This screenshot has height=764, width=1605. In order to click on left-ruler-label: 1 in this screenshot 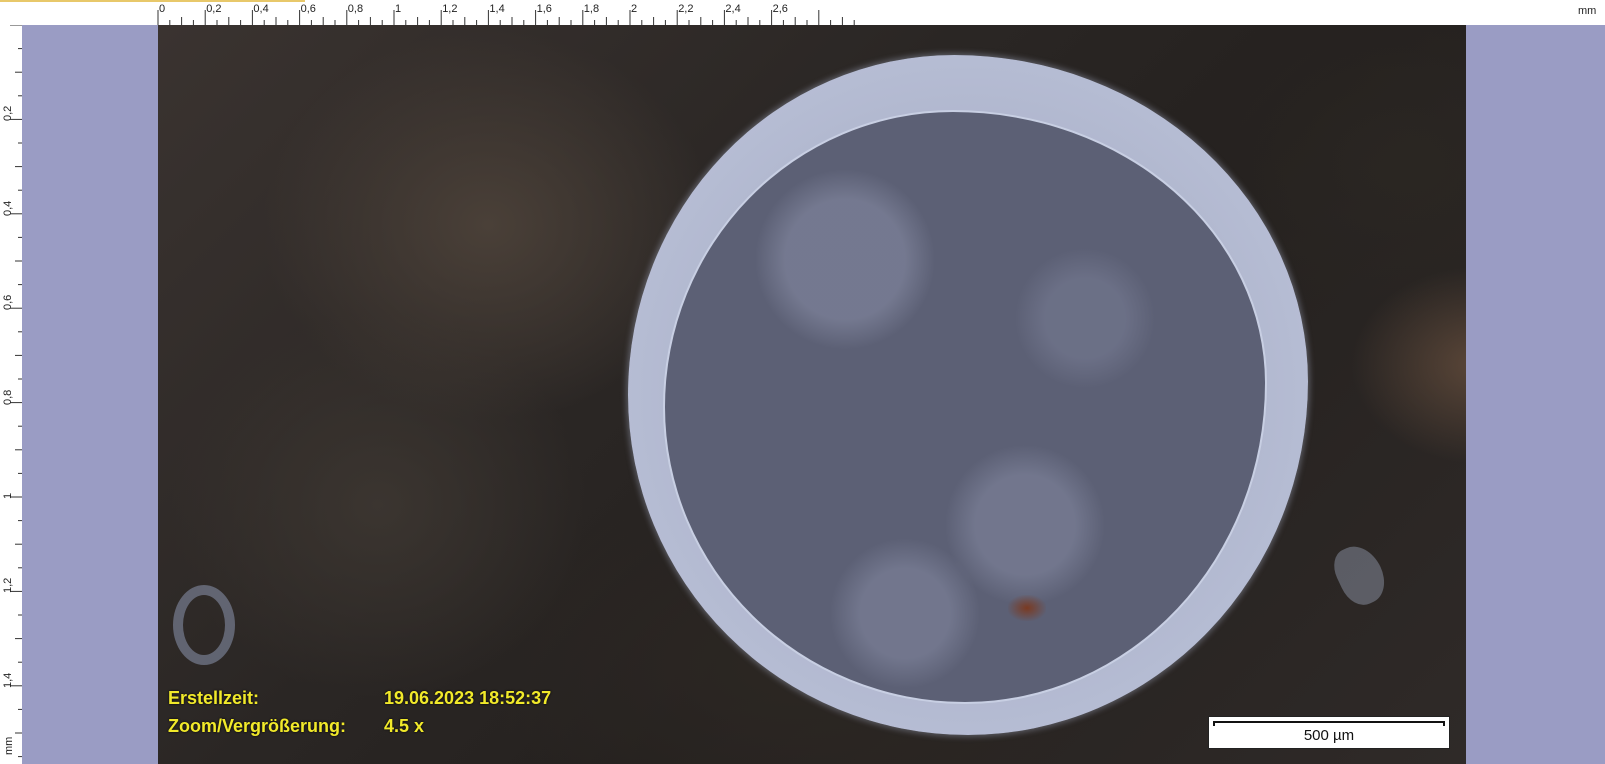, I will do `click(8, 495)`.